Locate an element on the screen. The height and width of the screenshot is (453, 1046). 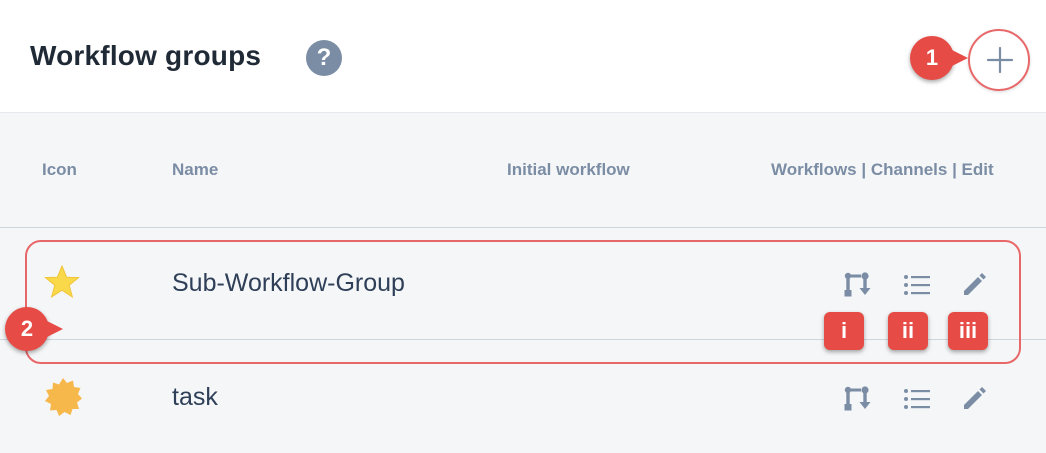
header-divider is located at coordinates (523, 227).